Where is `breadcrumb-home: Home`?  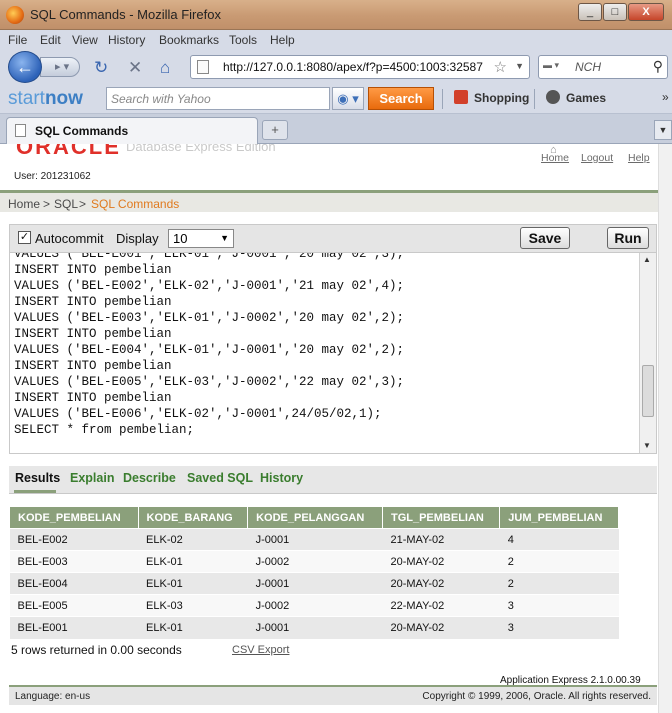
breadcrumb-home: Home is located at coordinates (24, 204).